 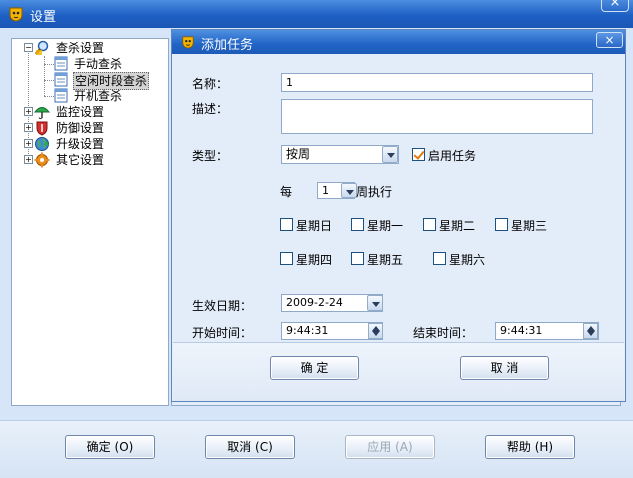 What do you see at coordinates (437, 116) in the screenshot?
I see `description-input` at bounding box center [437, 116].